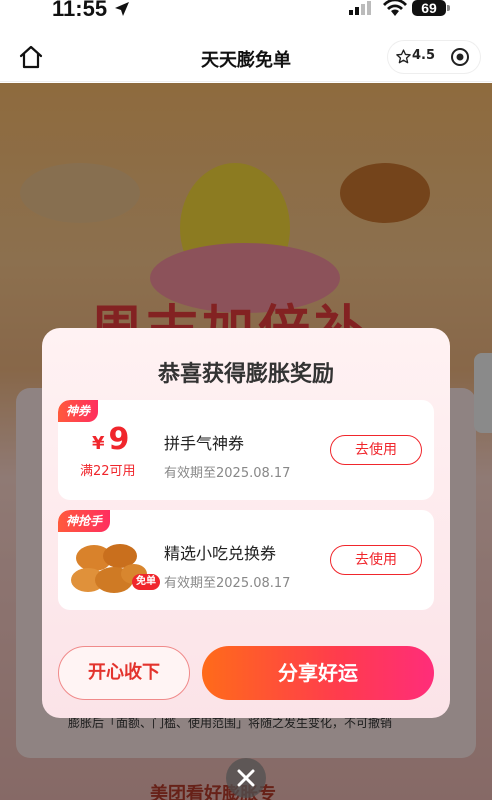 The width and height of the screenshot is (492, 800). I want to click on nav-bar: 天天膨免单 4.5, so click(246, 56).